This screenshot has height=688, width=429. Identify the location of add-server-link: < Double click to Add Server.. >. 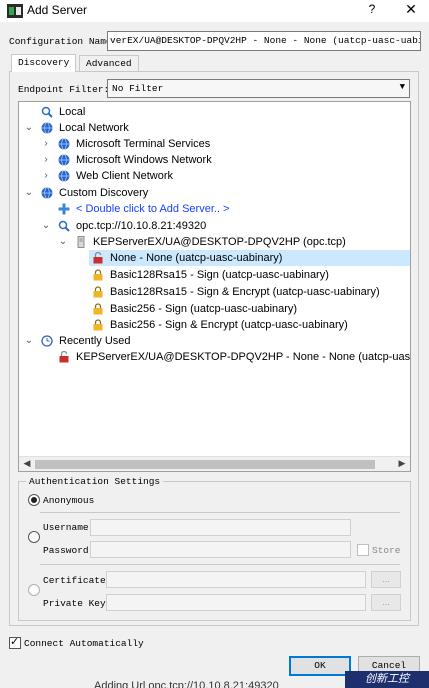
(152, 209).